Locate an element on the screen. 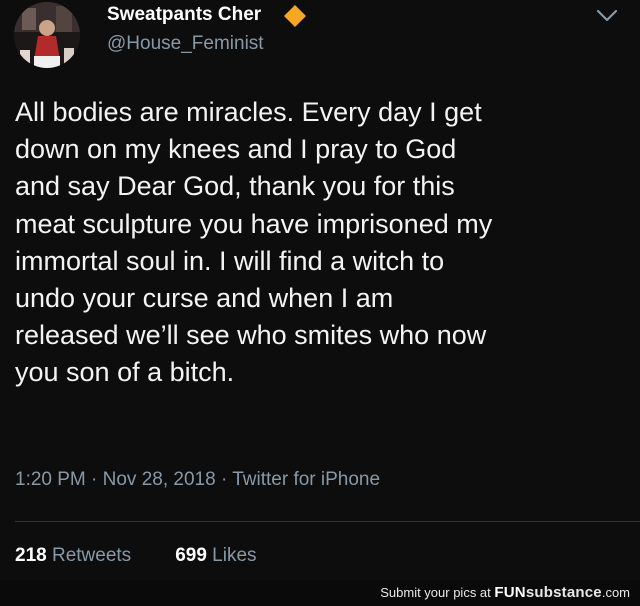  watermark-suffix: .com is located at coordinates (615, 592).